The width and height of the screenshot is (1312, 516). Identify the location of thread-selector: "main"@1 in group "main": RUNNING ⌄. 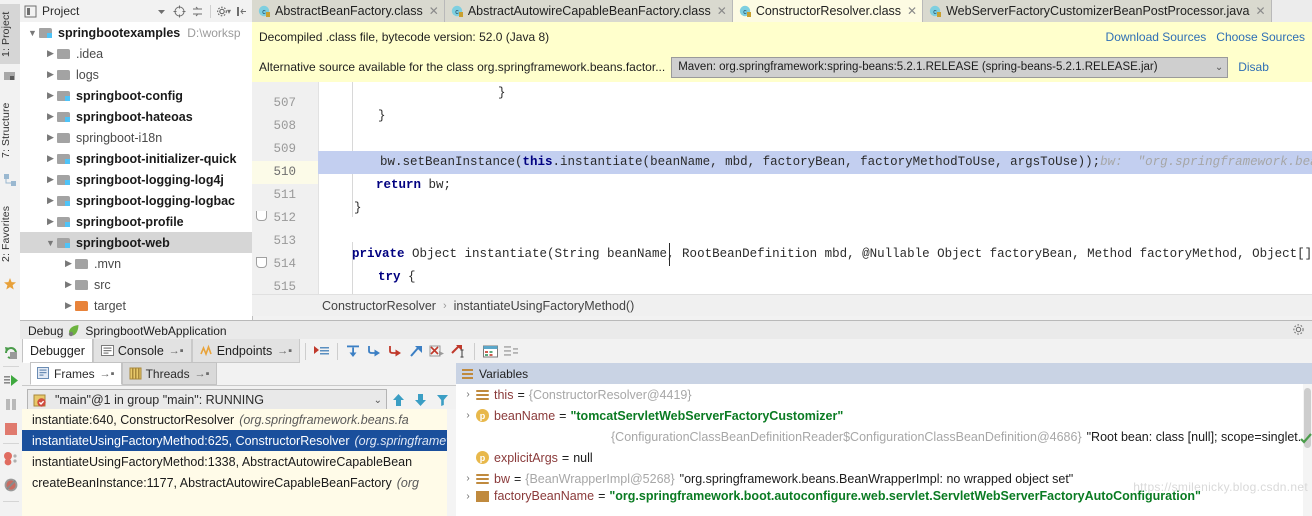
(207, 400).